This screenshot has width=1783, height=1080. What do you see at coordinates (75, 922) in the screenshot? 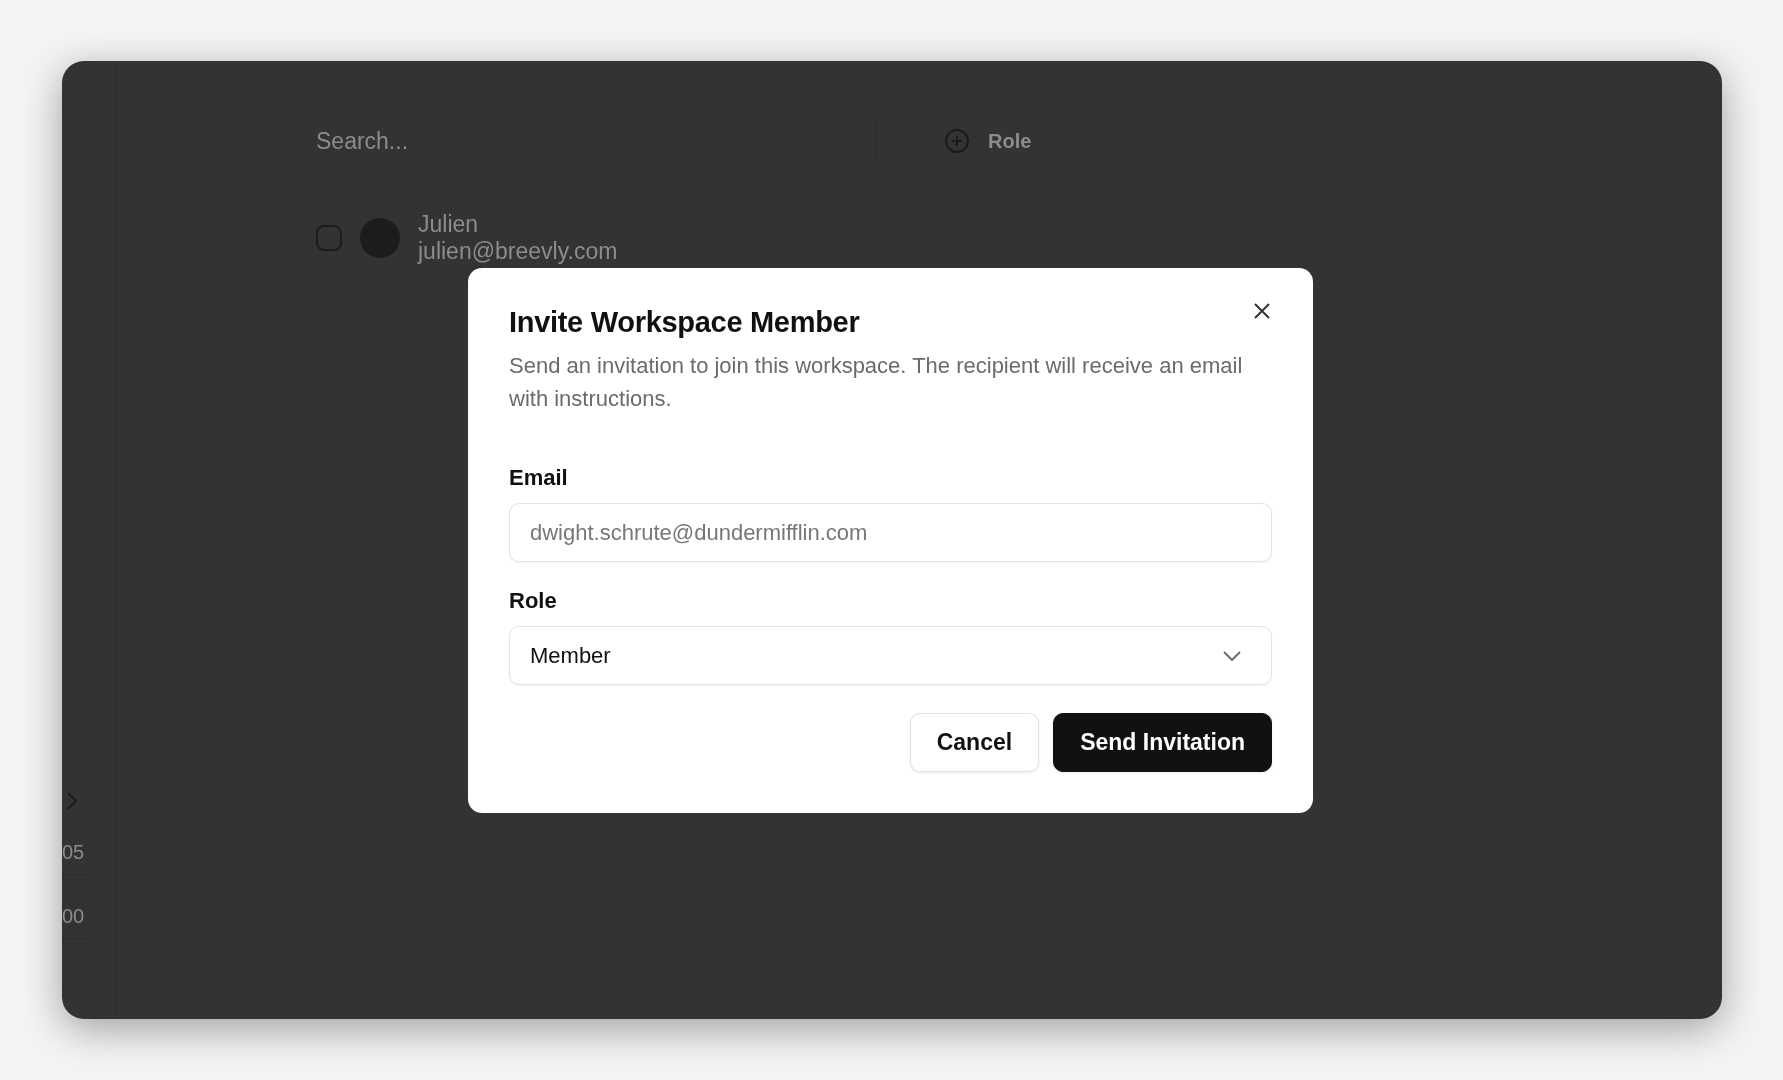
I see `sidebar-number: 00` at bounding box center [75, 922].